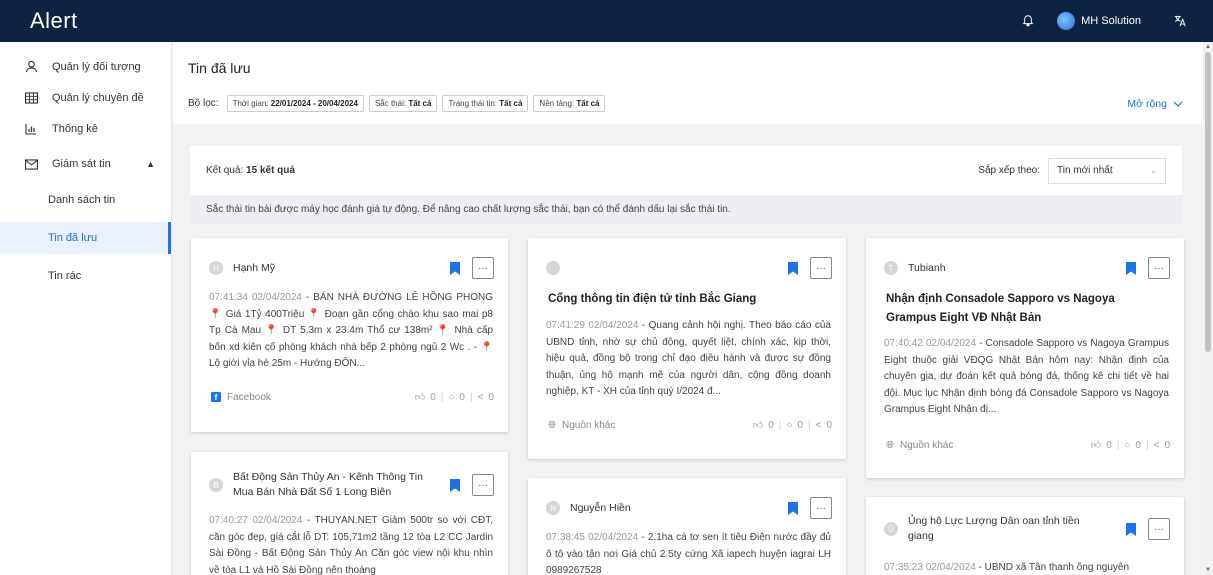  What do you see at coordinates (254, 268) in the screenshot?
I see `source-name: Hạnh Mỹ` at bounding box center [254, 268].